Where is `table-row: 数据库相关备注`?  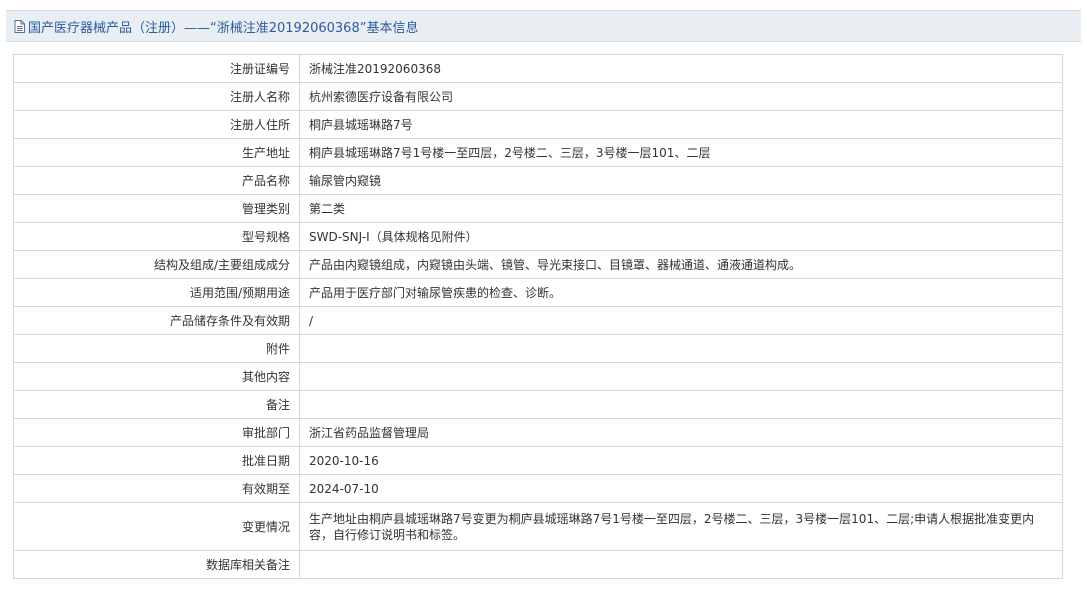 table-row: 数据库相关备注 is located at coordinates (538, 564).